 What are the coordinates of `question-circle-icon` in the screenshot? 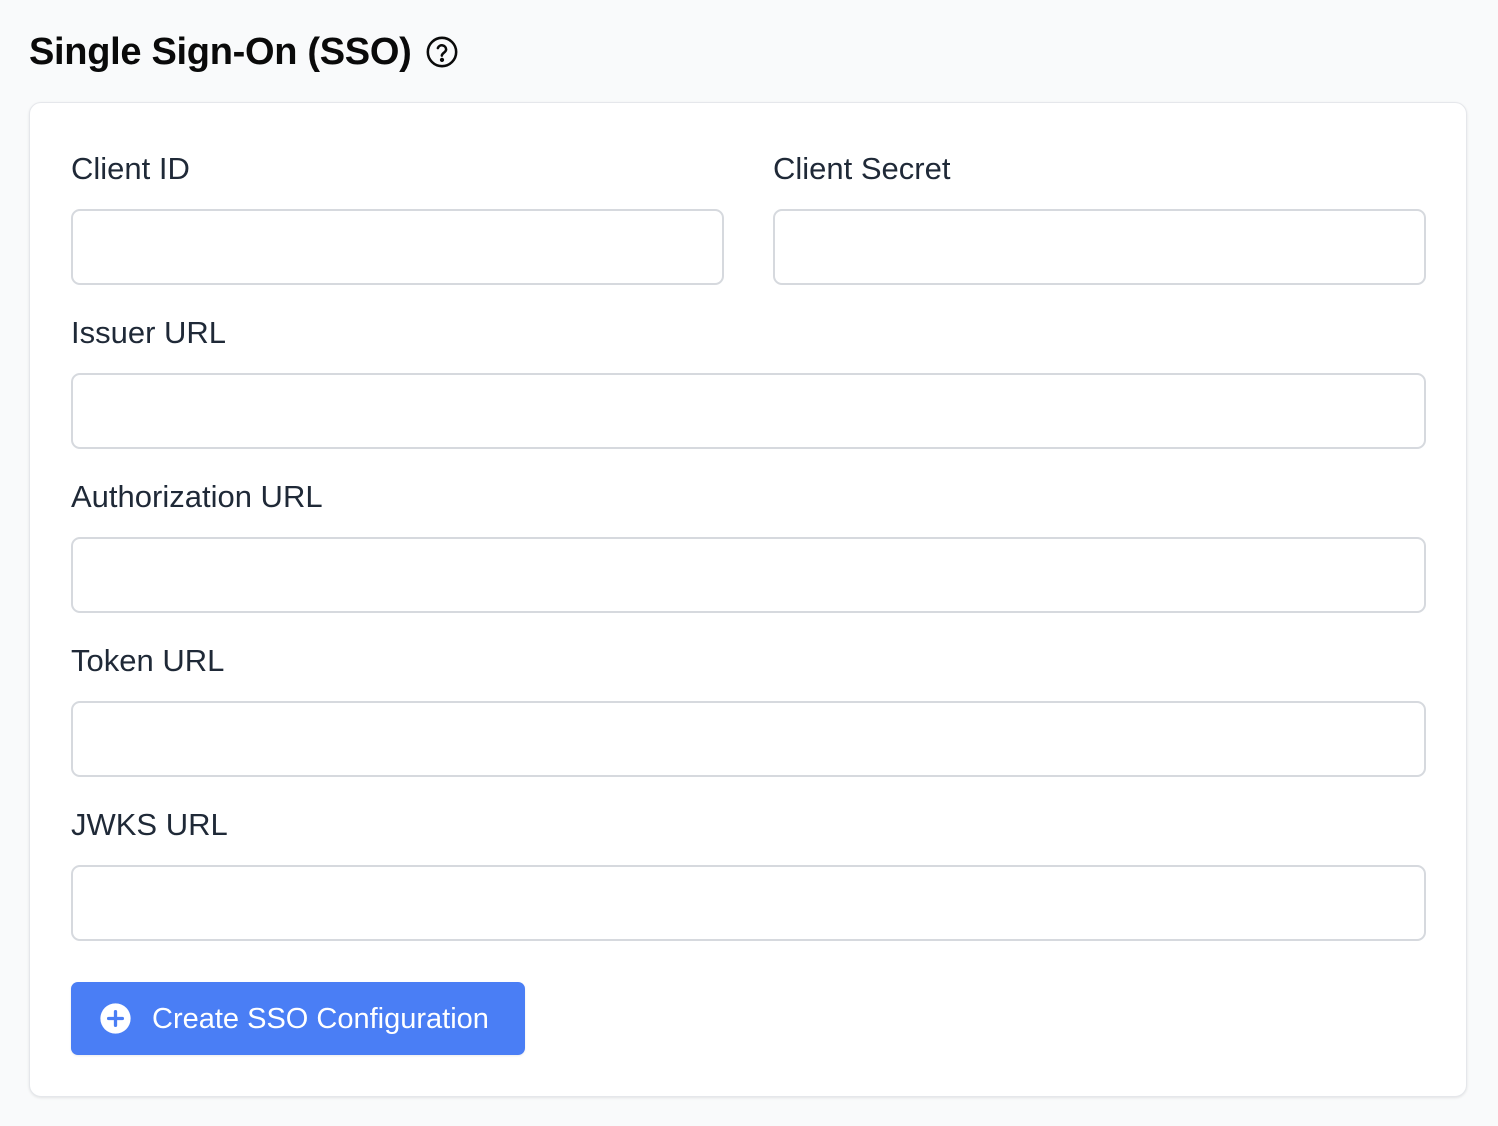 It's located at (442, 52).